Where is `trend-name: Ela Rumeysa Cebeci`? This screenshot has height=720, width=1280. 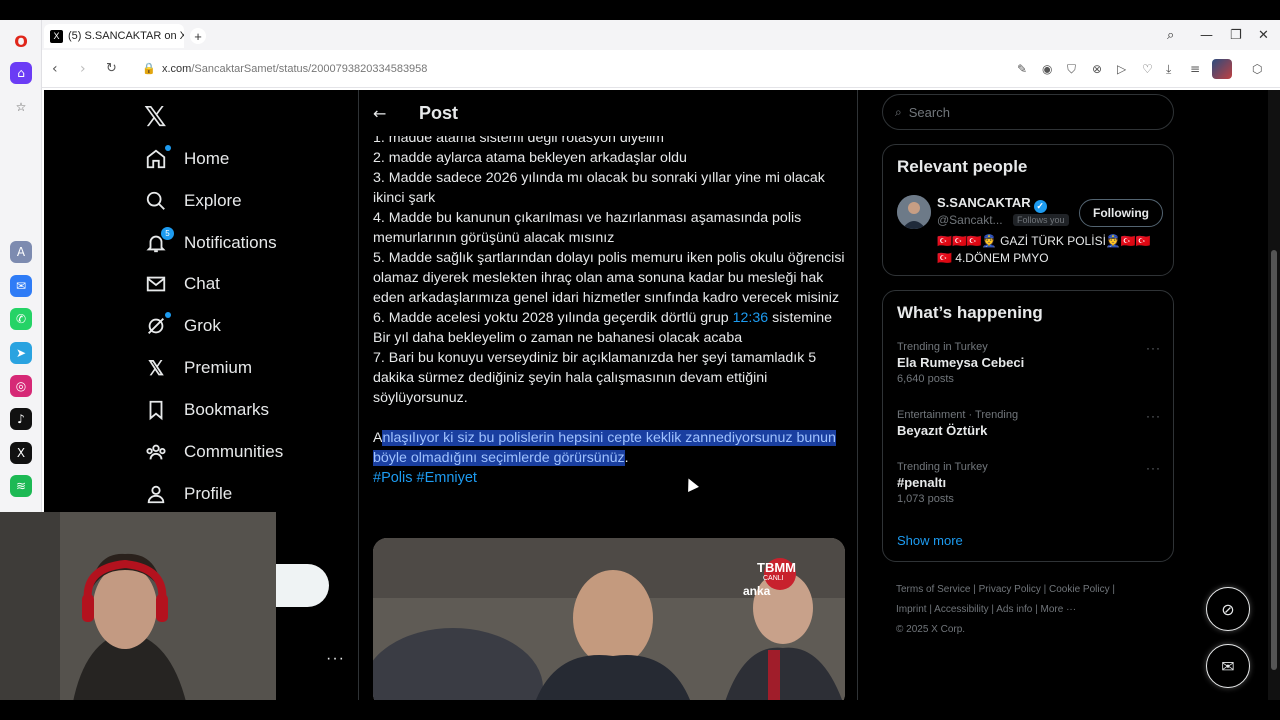
trend-name: Ela Rumeysa Cebeci is located at coordinates (961, 362).